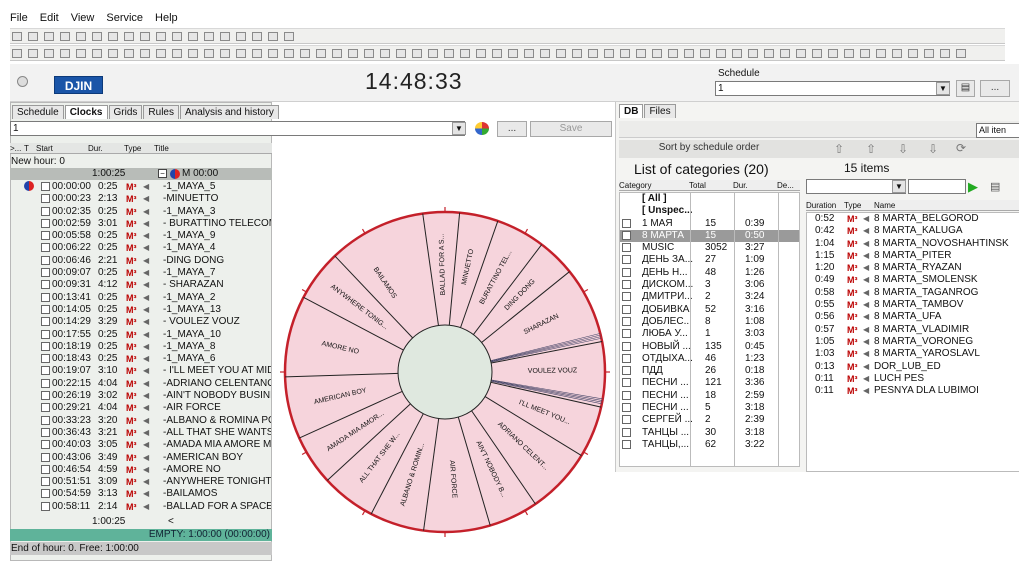  I want to click on list-icon: ▤, so click(995, 186).